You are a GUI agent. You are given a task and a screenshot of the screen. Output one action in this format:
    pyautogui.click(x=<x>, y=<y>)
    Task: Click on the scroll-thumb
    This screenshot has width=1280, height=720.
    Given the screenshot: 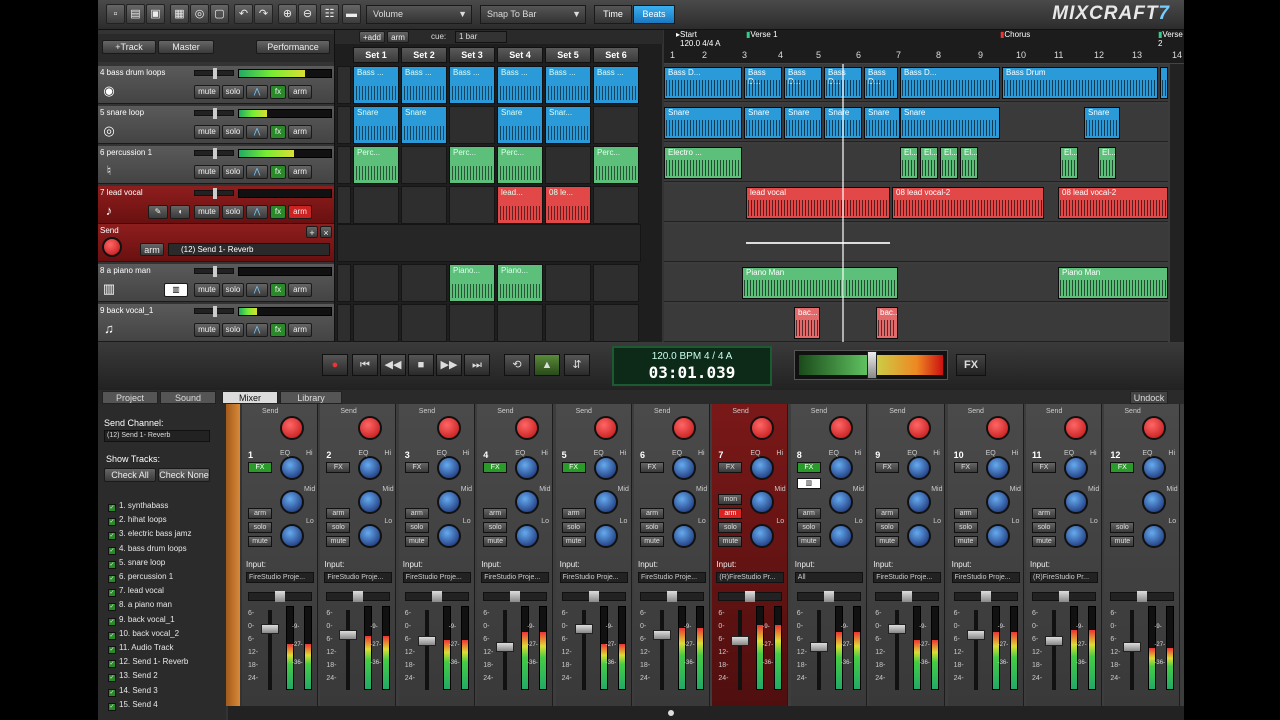 What is the action you would take?
    pyautogui.click(x=671, y=713)
    